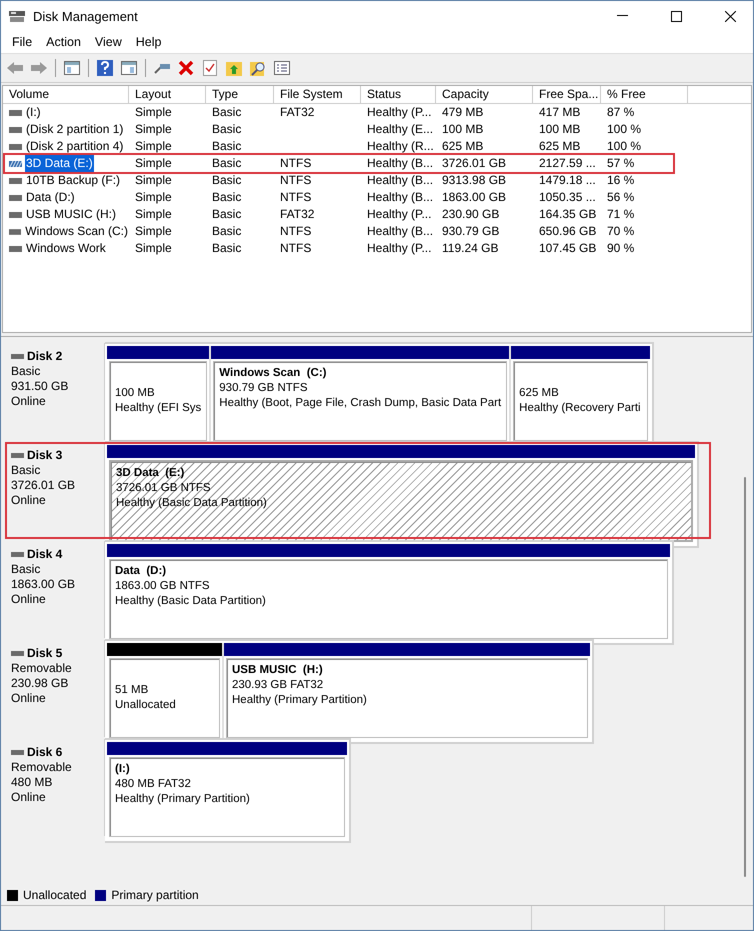  What do you see at coordinates (129, 68) in the screenshot?
I see `action-pane-button` at bounding box center [129, 68].